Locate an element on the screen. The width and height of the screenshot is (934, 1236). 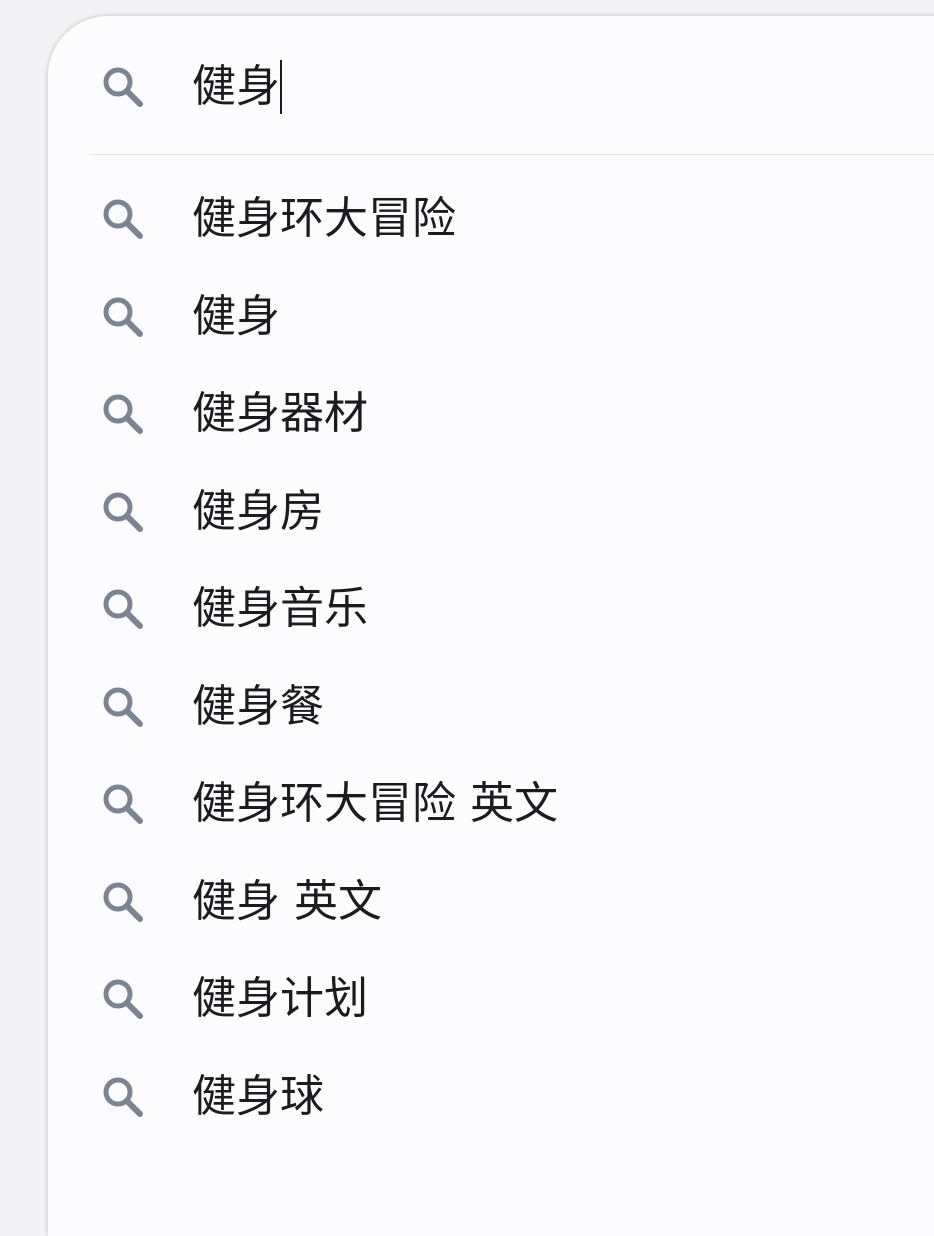
divider is located at coordinates (512, 154).